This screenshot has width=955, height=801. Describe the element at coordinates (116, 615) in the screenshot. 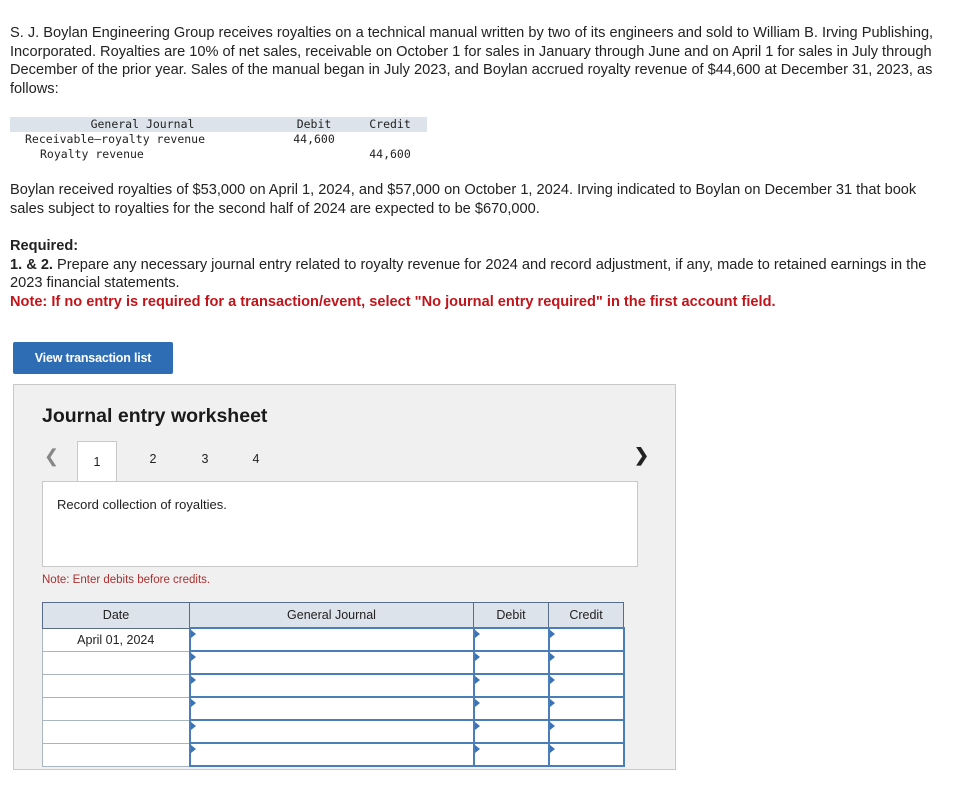

I see `col-date: Date` at that location.